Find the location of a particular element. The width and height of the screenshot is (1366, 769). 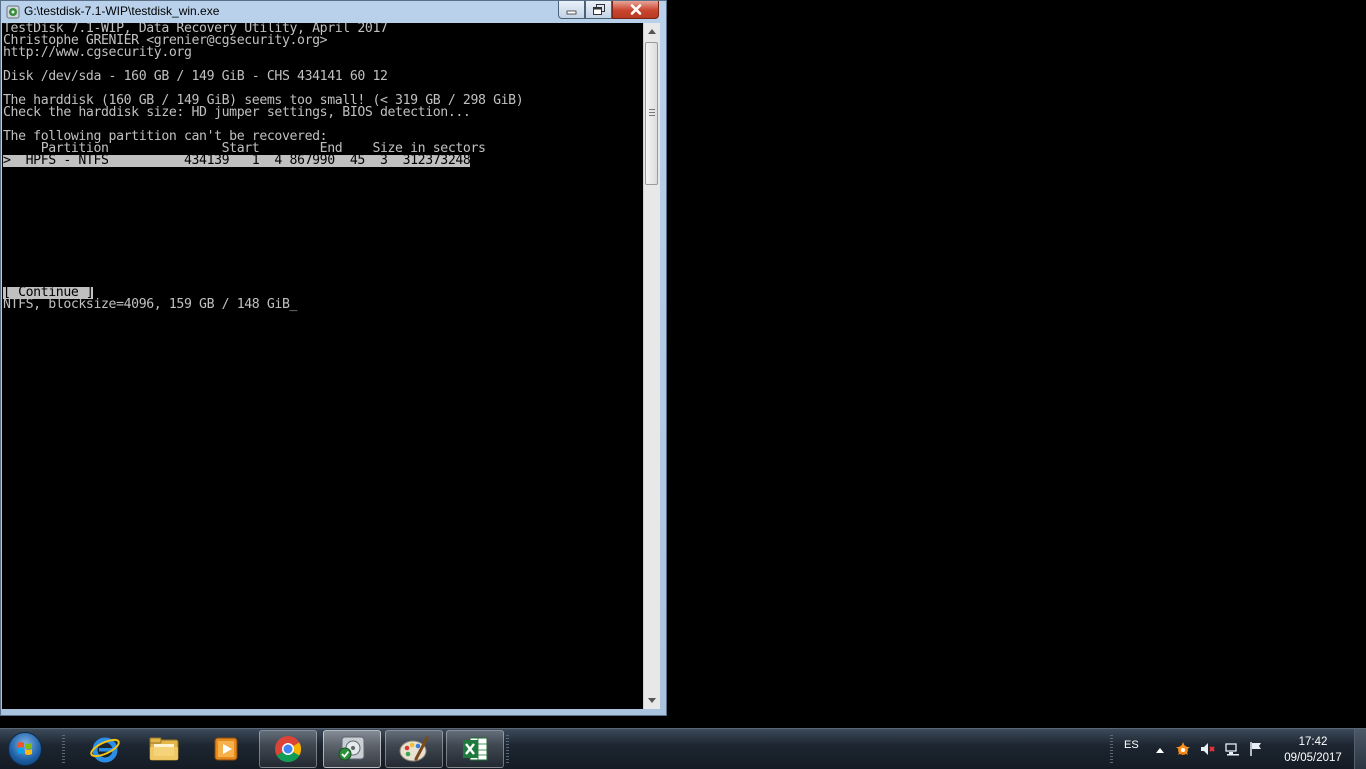

network-icon is located at coordinates (1232, 749).